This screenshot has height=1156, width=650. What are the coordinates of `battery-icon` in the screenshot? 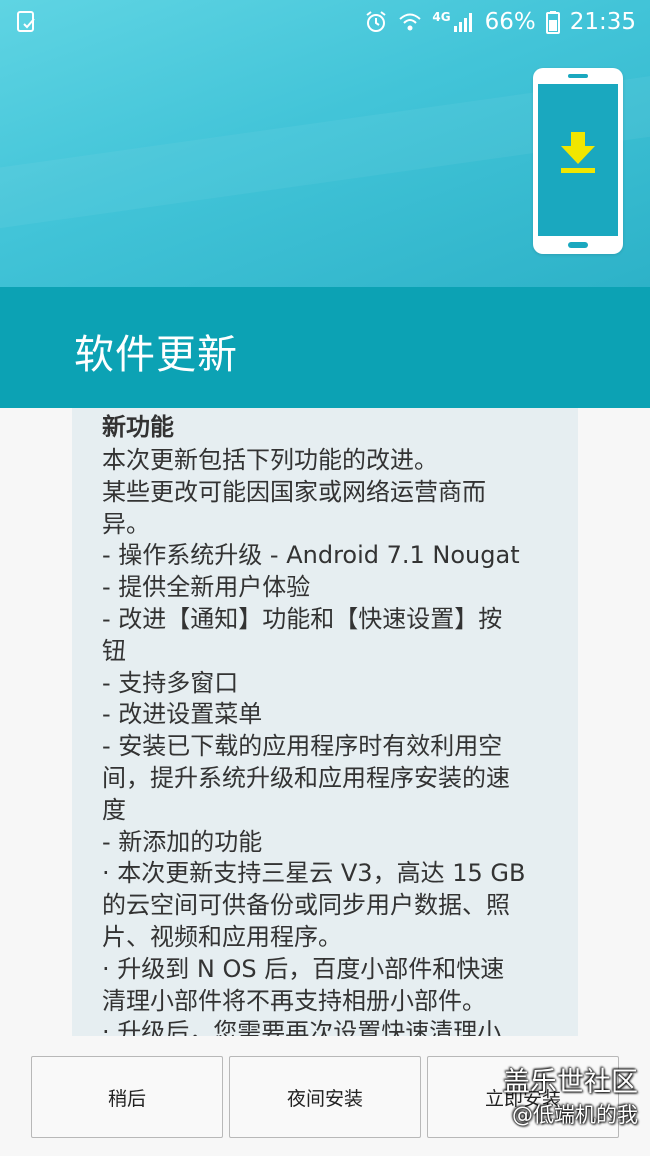 It's located at (552, 22).